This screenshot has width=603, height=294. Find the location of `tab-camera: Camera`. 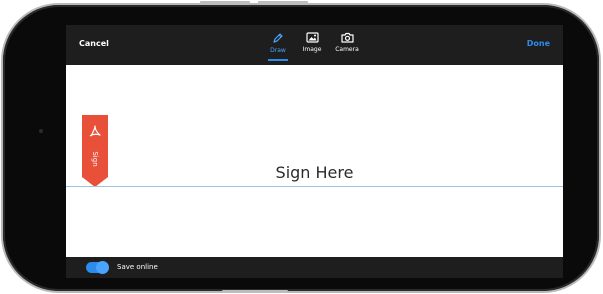

tab-camera: Camera is located at coordinates (347, 47).